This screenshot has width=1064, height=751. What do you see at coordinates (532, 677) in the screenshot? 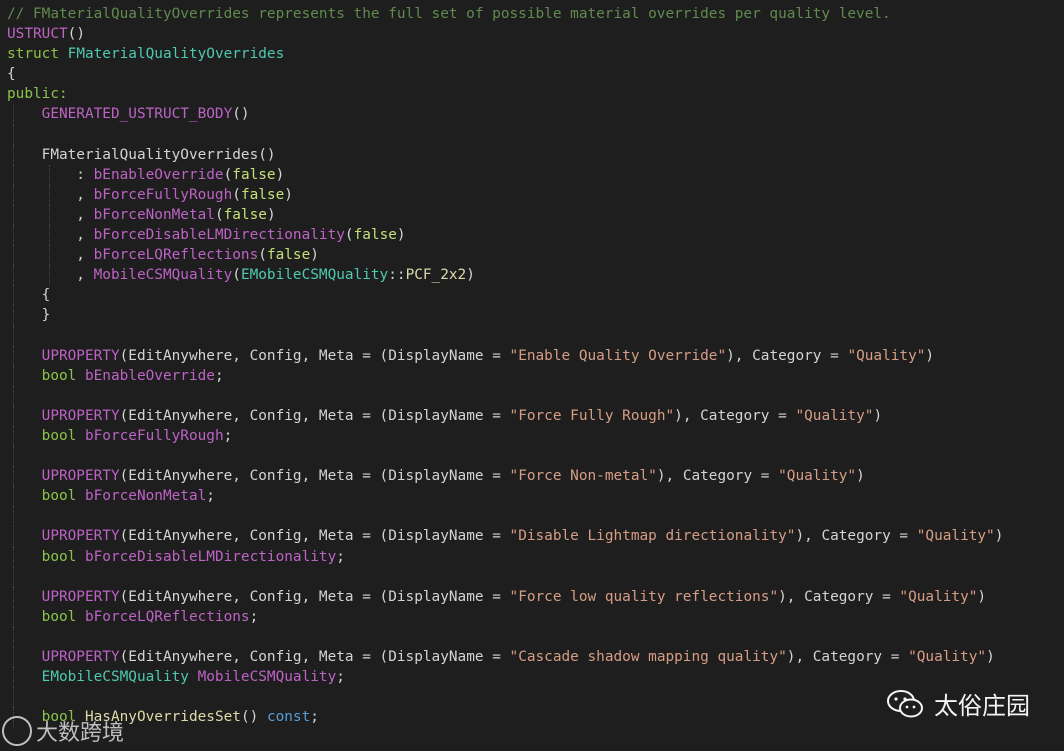
I see `code-line: EMobileCSMQuality MobileCSMQuality;` at bounding box center [532, 677].